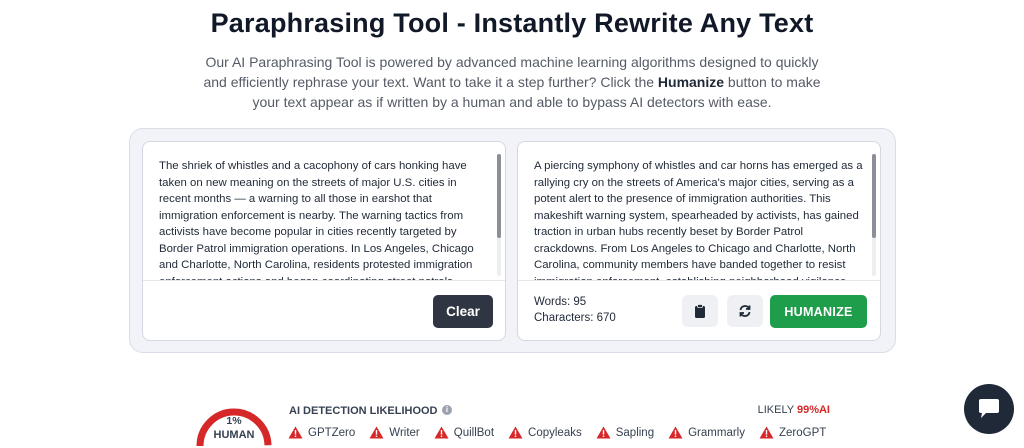 Image resolution: width=1024 pixels, height=448 pixels. I want to click on detector-item: Copyleaks, so click(545, 432).